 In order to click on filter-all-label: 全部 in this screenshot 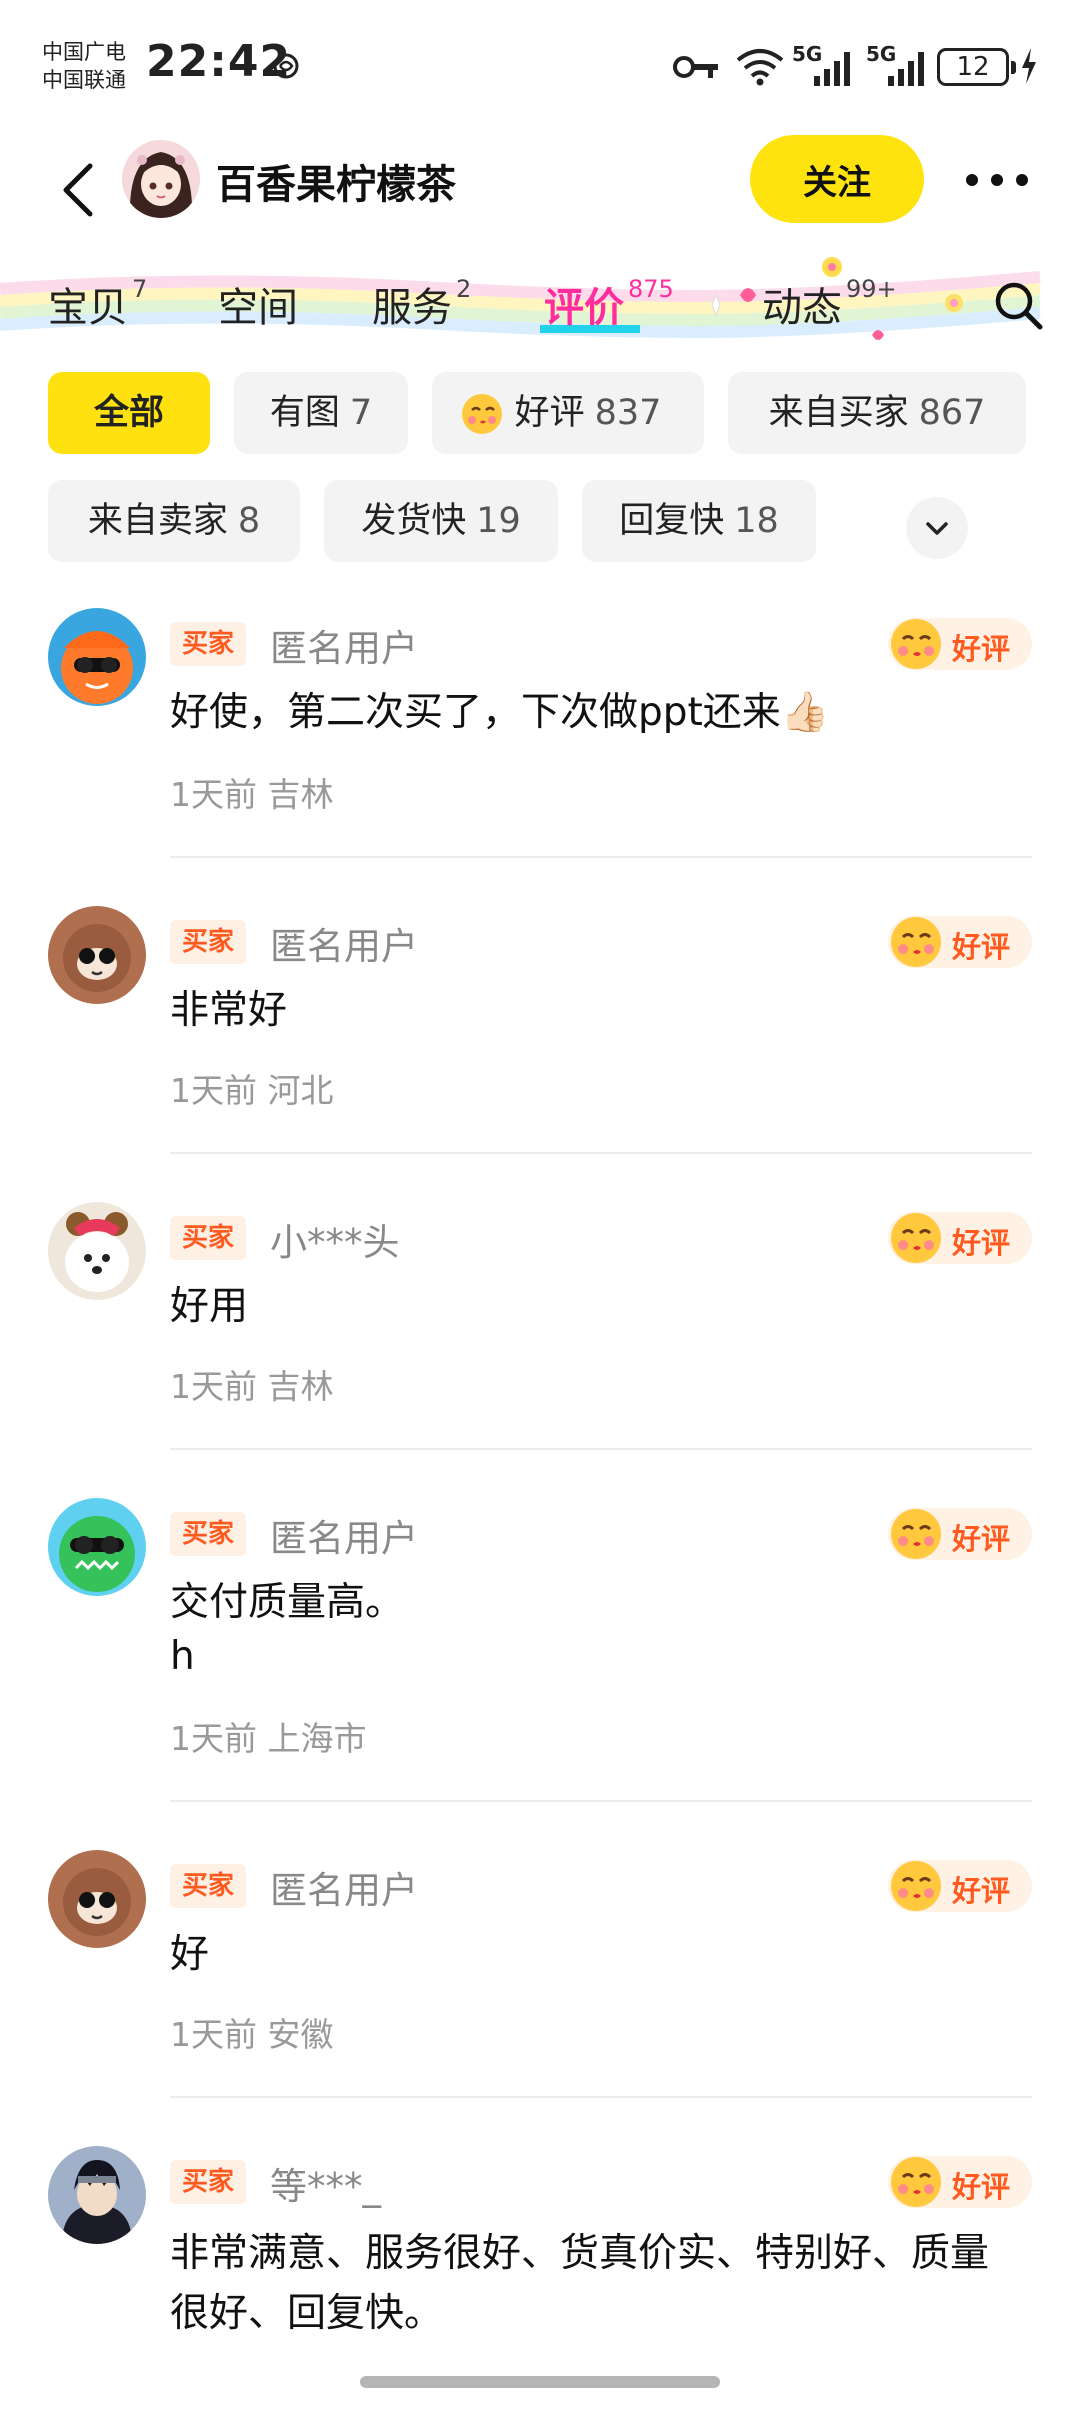, I will do `click(128, 413)`.